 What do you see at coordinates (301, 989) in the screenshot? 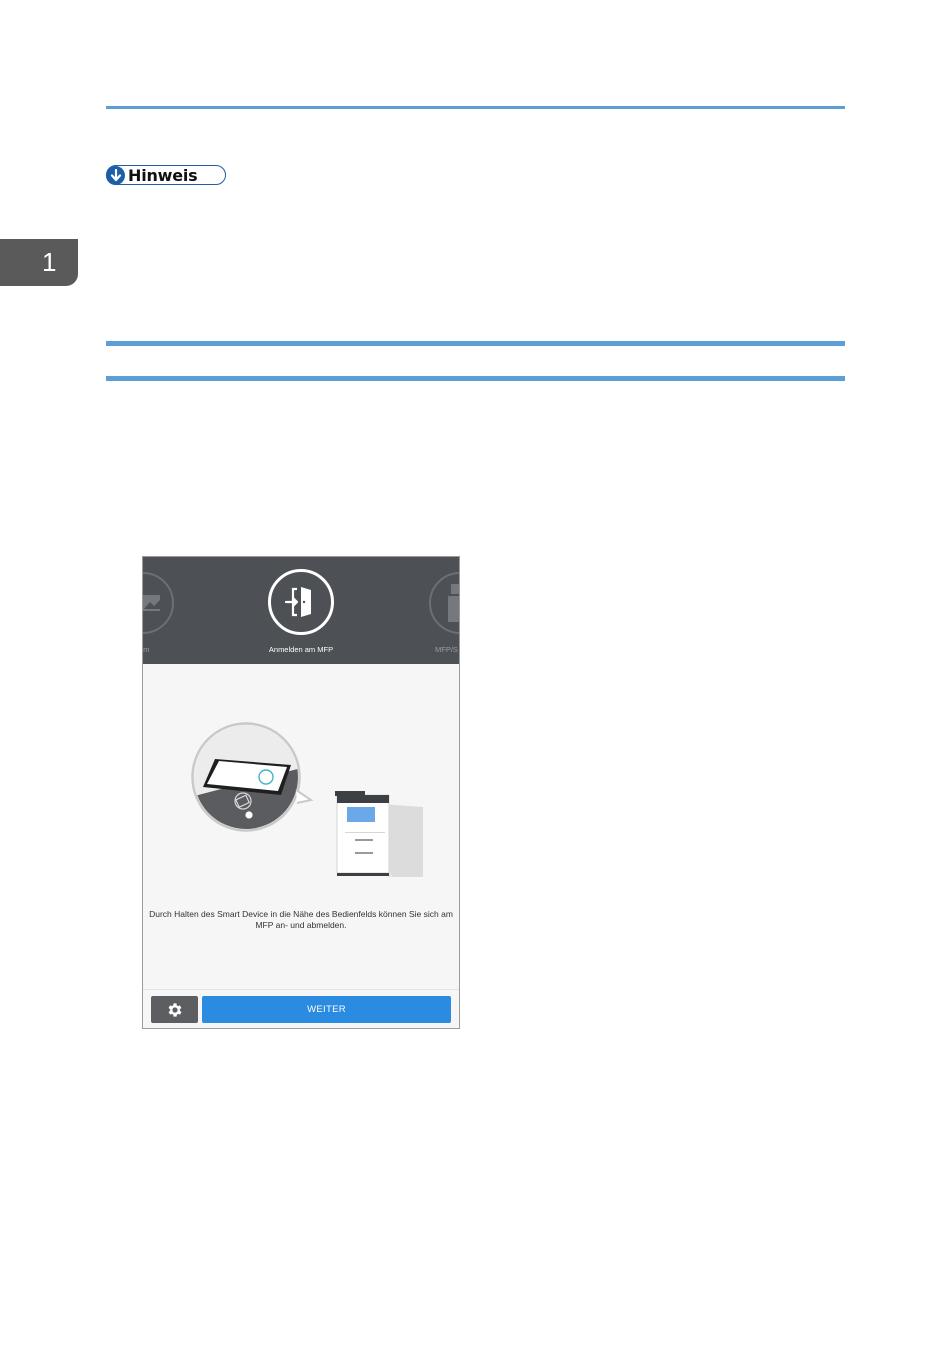
I see `bottom-divider` at bounding box center [301, 989].